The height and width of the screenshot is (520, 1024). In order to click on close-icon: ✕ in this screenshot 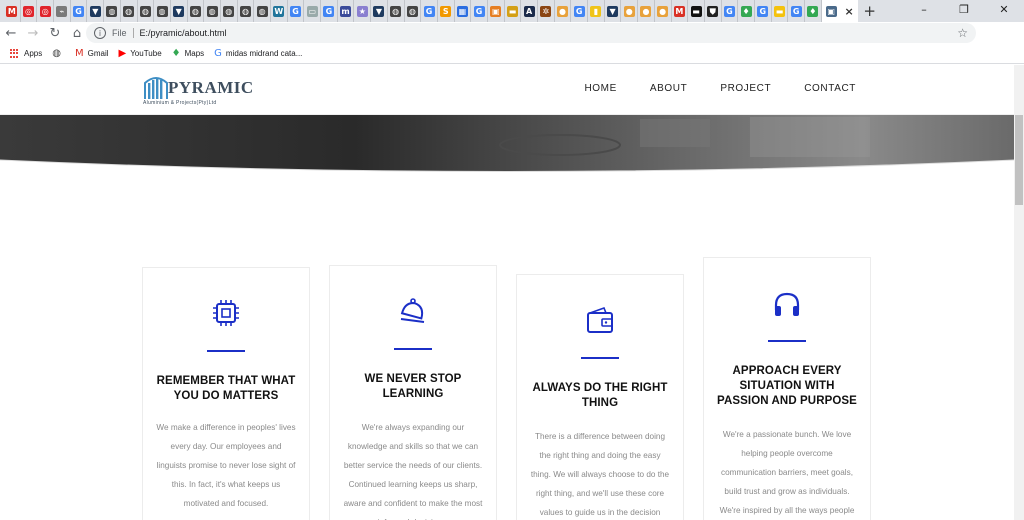, I will do `click(1004, 11)`.